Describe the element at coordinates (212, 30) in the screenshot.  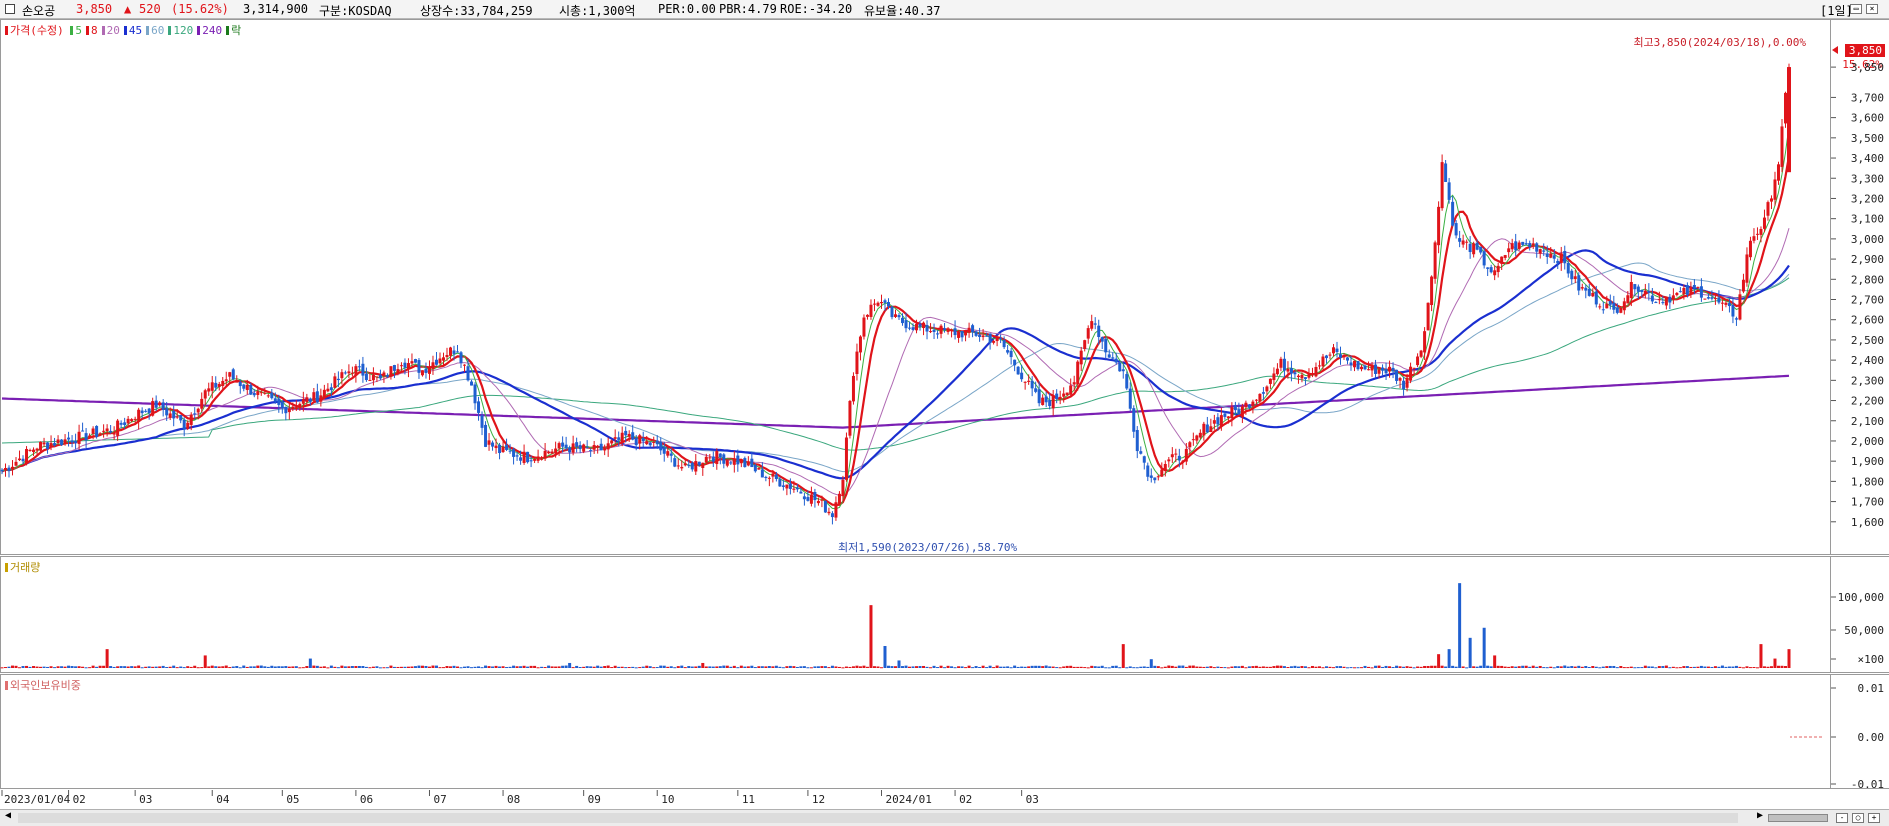
I see `legend-ma-240: 240` at that location.